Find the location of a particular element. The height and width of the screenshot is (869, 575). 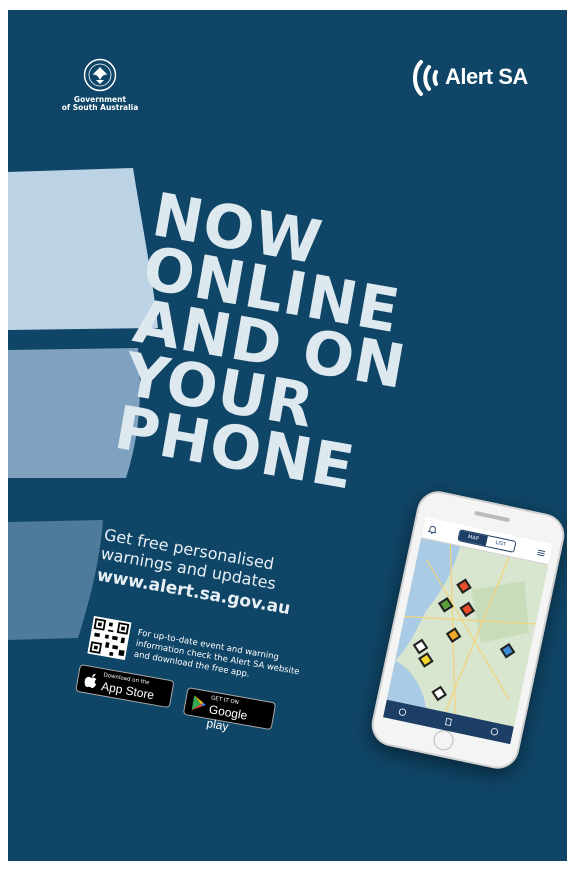

phone-speaker is located at coordinates (492, 516).